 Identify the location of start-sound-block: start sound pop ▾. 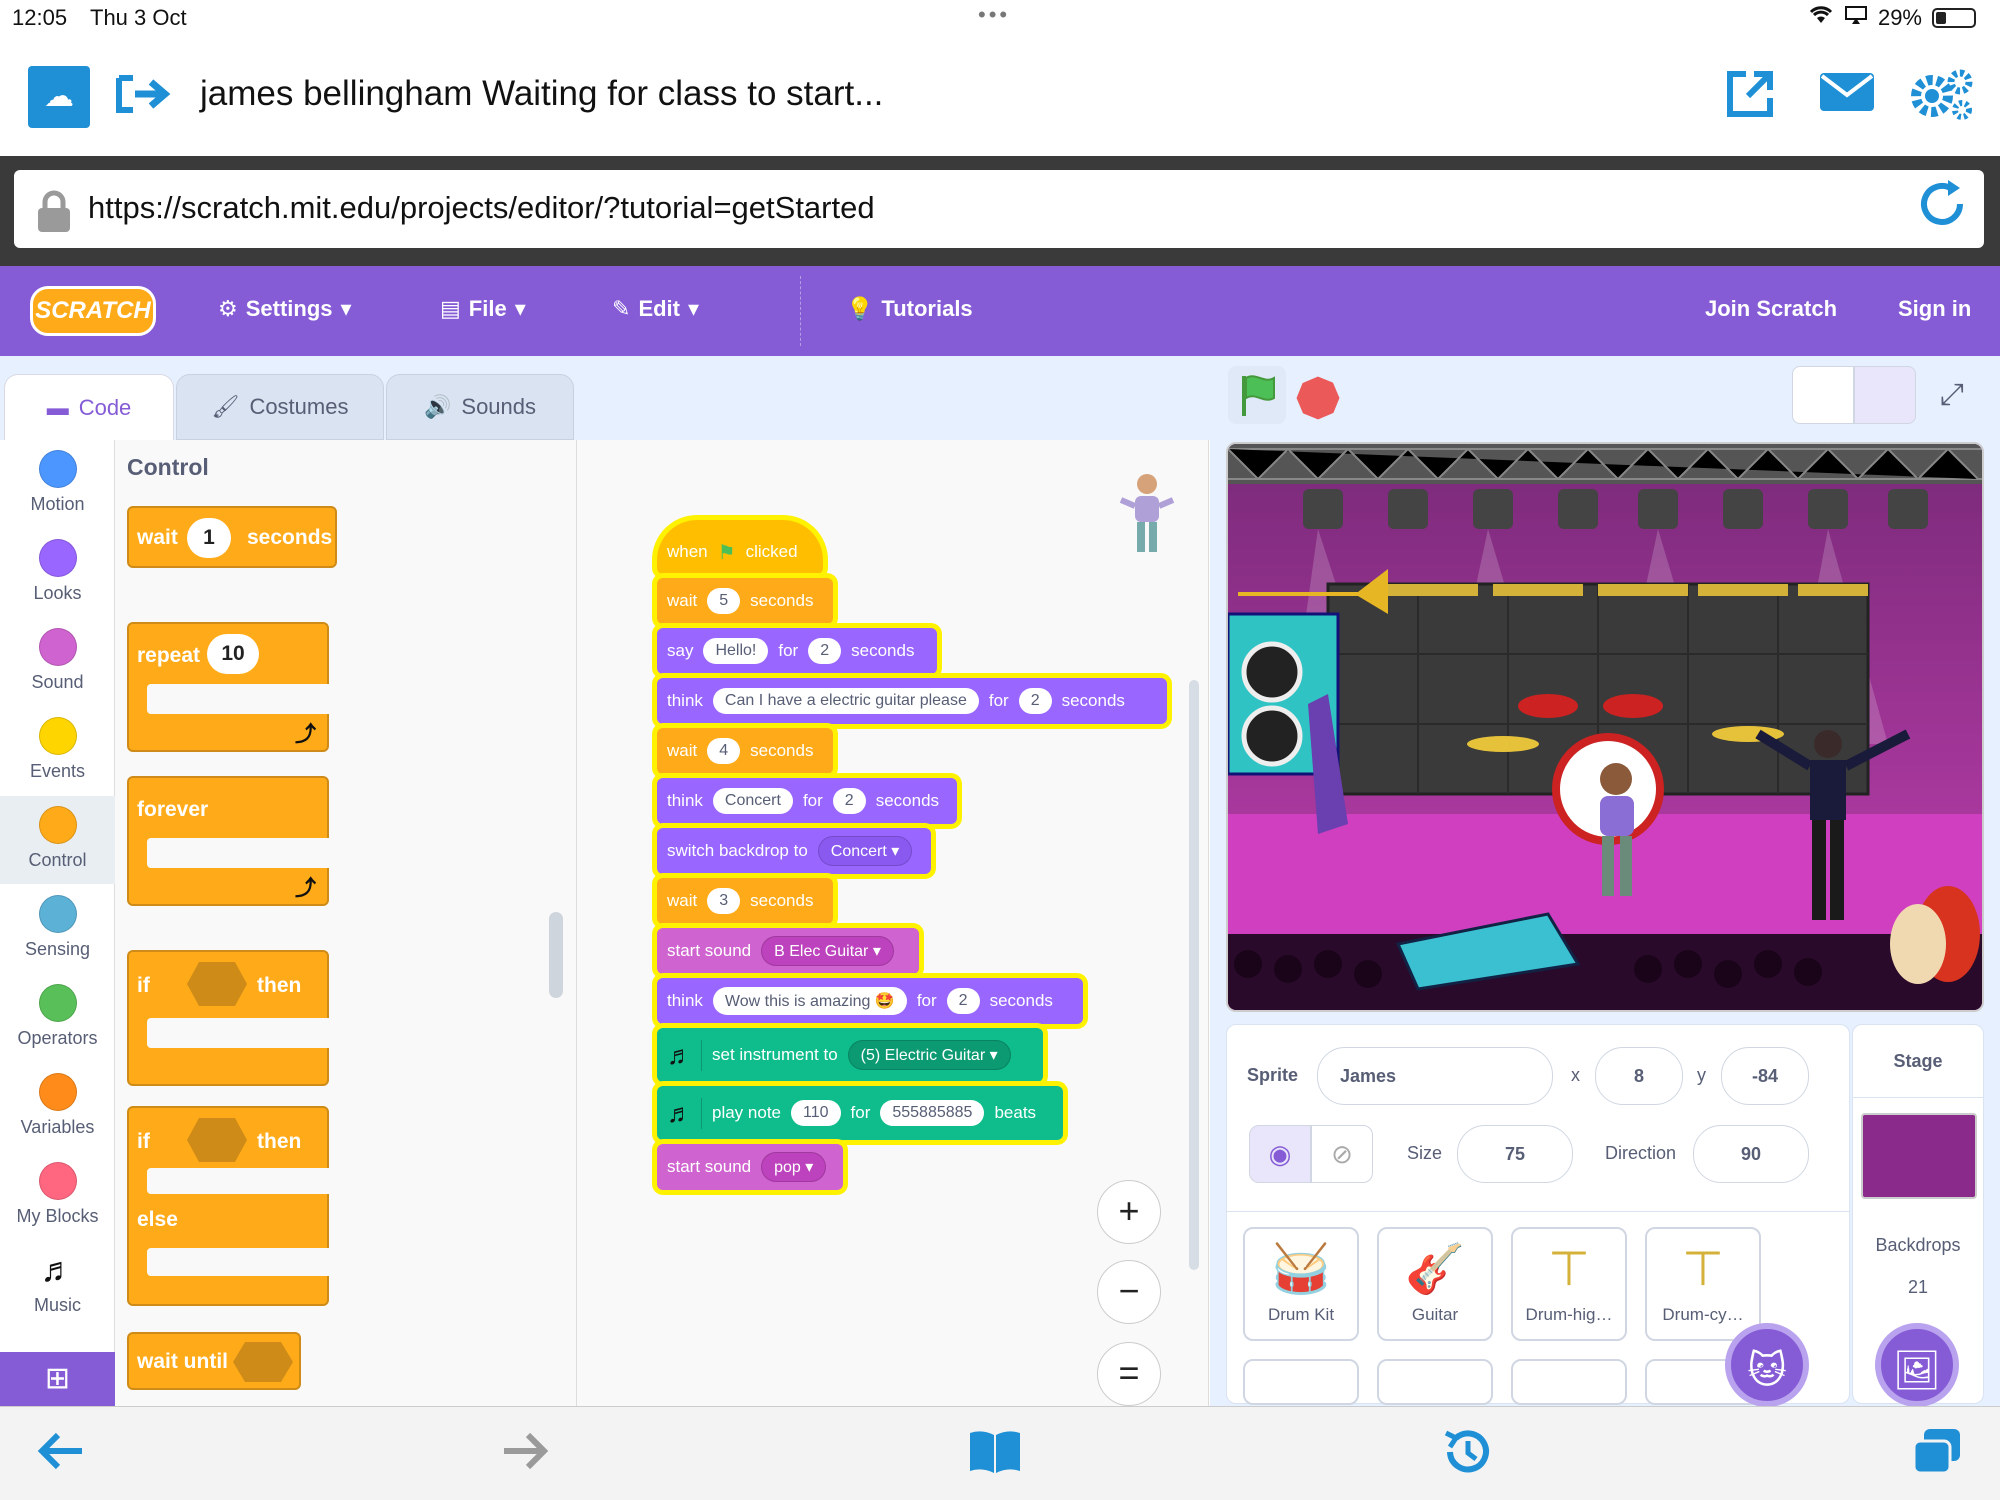
(750, 1167).